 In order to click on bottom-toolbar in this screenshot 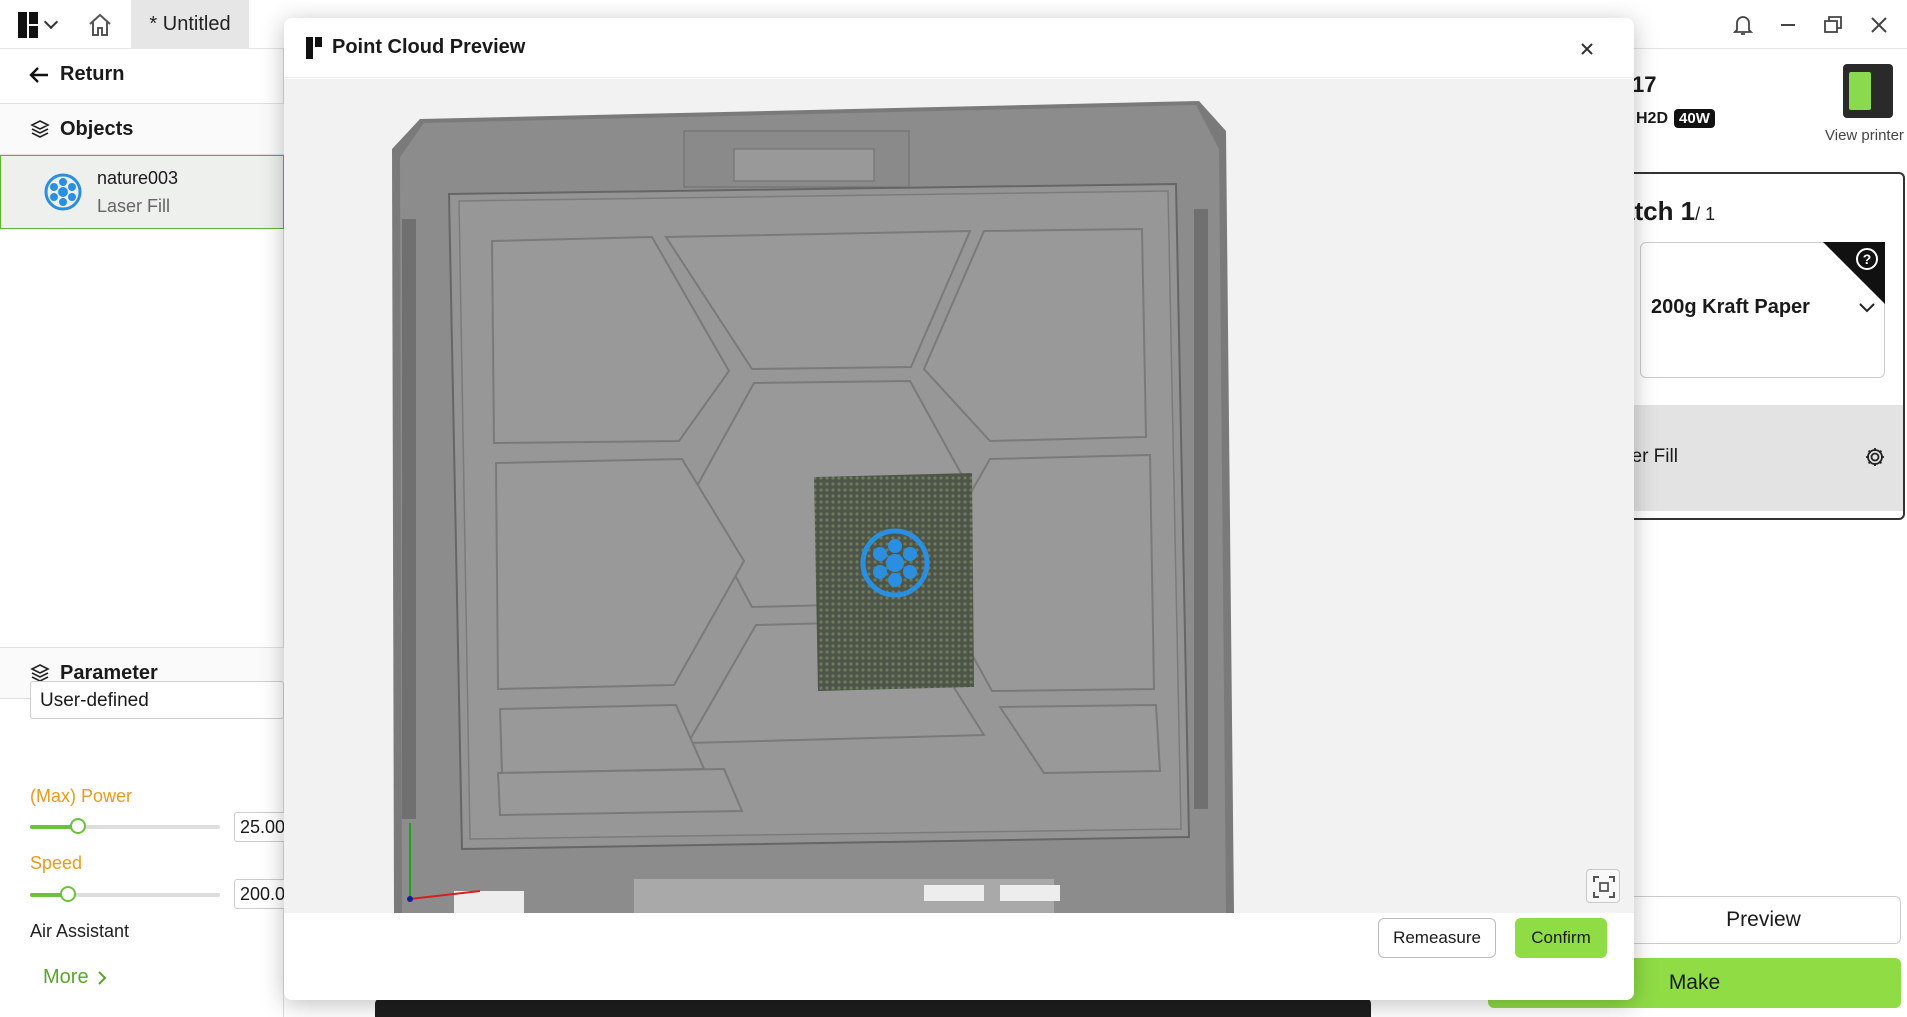, I will do `click(873, 1007)`.